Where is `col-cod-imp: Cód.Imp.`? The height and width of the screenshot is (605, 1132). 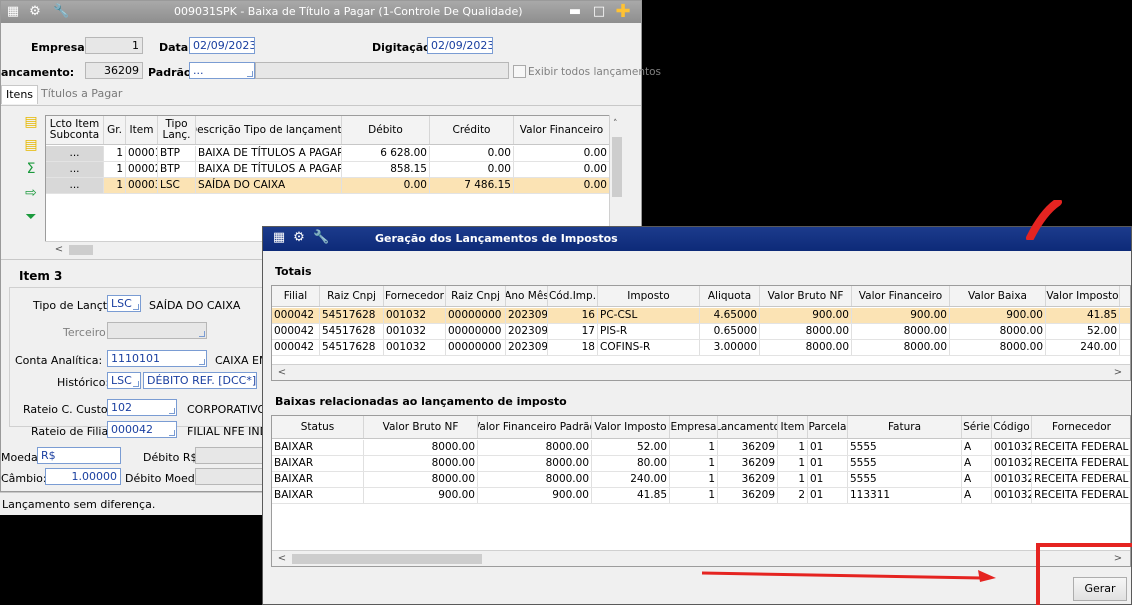
col-cod-imp: Cód.Imp. is located at coordinates (573, 296).